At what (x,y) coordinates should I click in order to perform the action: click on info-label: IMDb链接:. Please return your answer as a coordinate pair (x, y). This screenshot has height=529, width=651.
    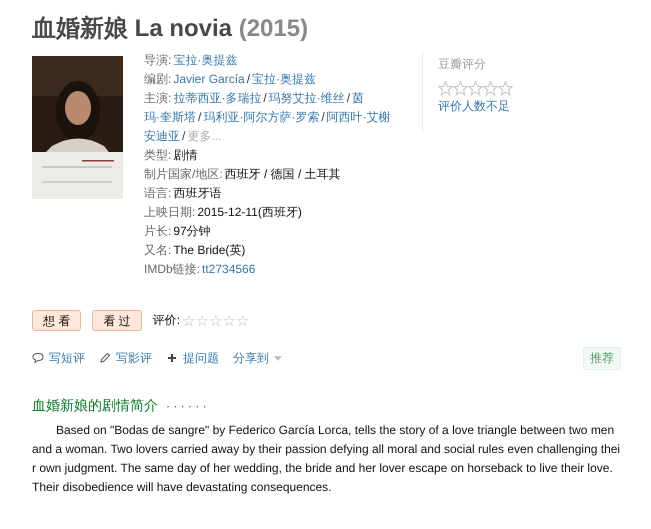
    Looking at the image, I should click on (172, 269).